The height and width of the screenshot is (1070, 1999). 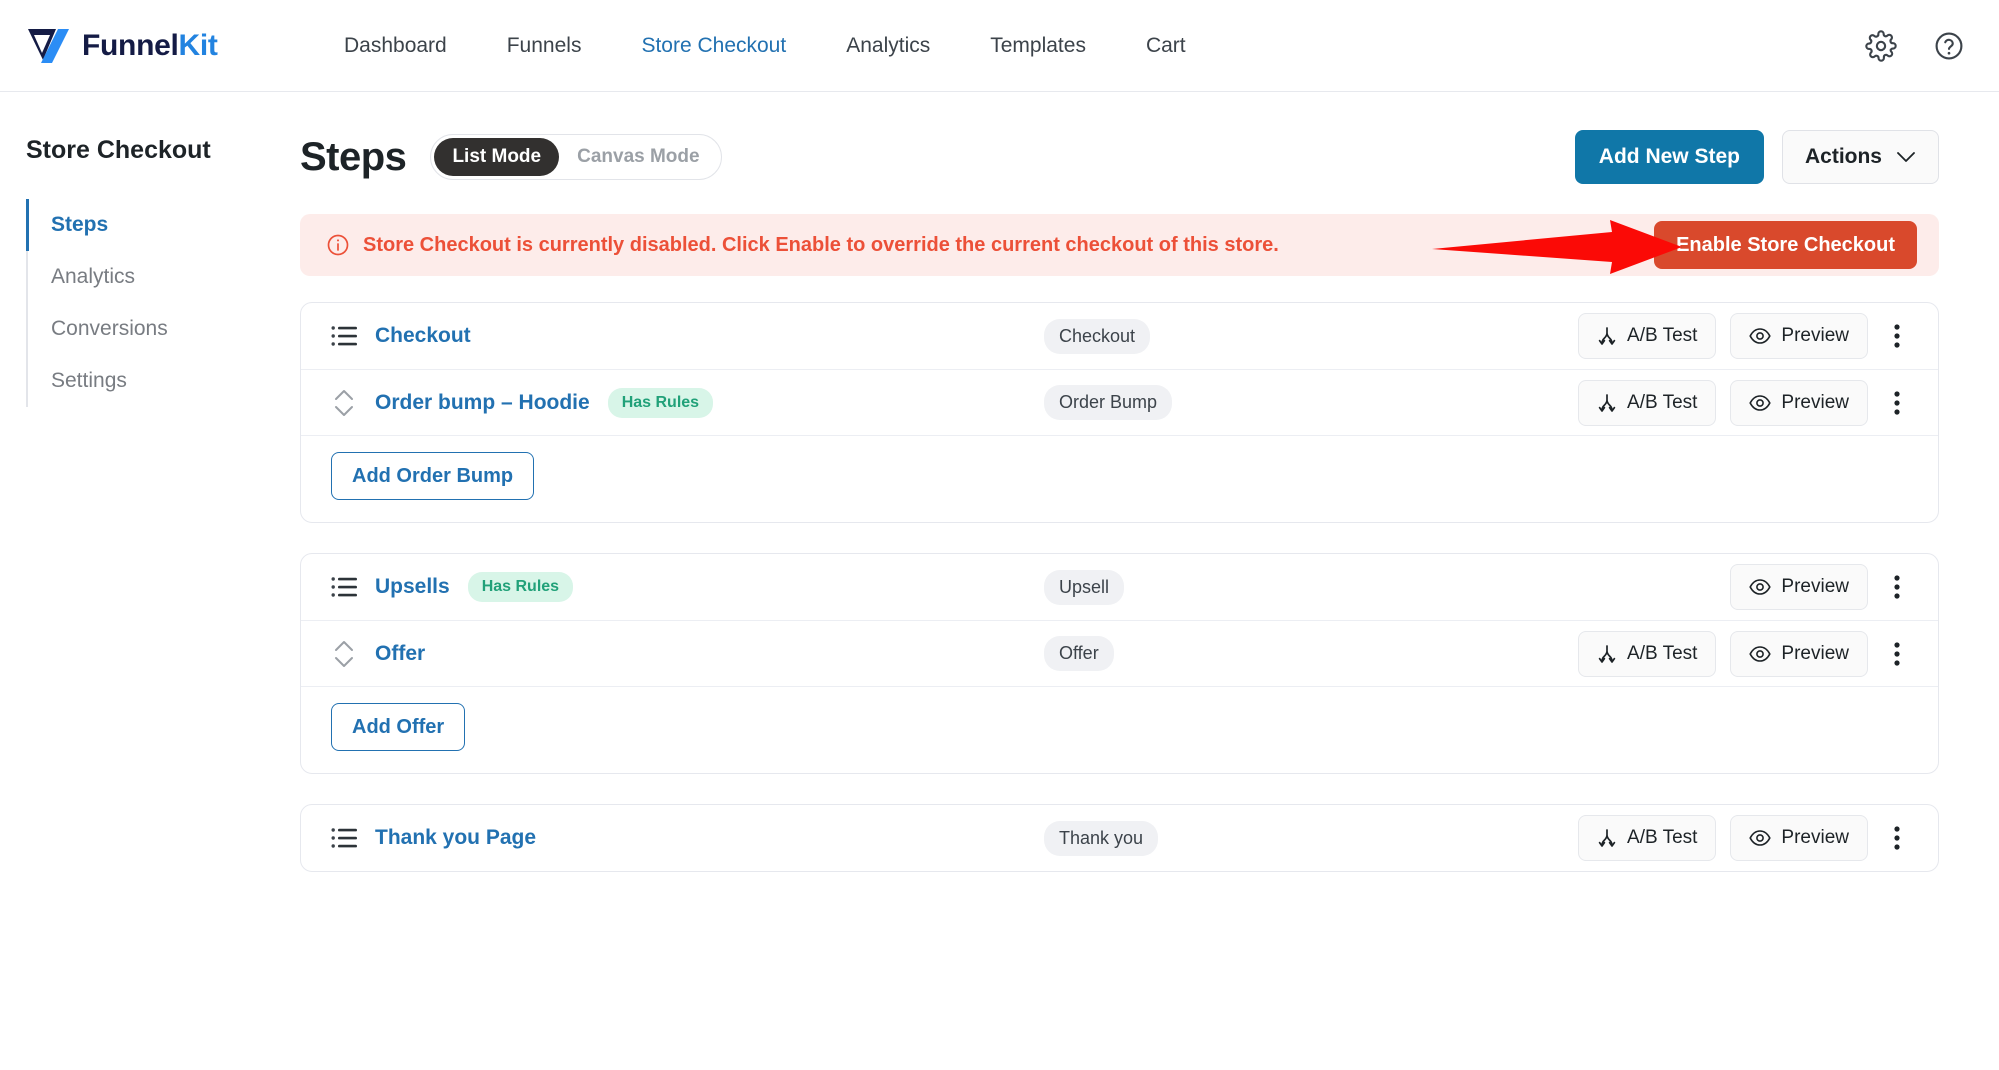 What do you see at coordinates (455, 838) in the screenshot?
I see `step-link: Thank you Page` at bounding box center [455, 838].